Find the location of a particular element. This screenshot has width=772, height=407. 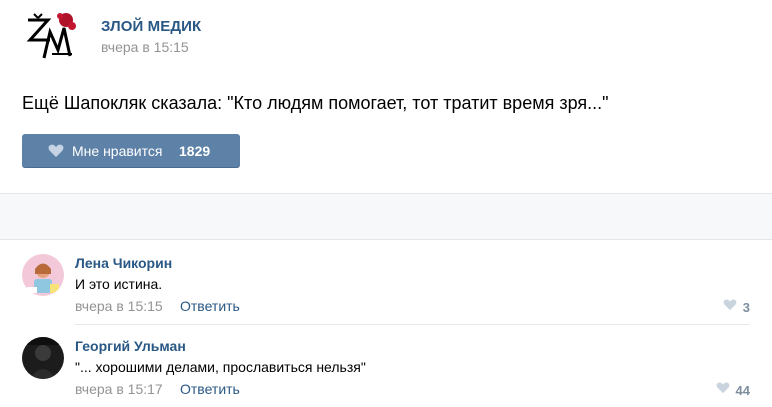

comment-date: вчера в 15:15 is located at coordinates (119, 306).